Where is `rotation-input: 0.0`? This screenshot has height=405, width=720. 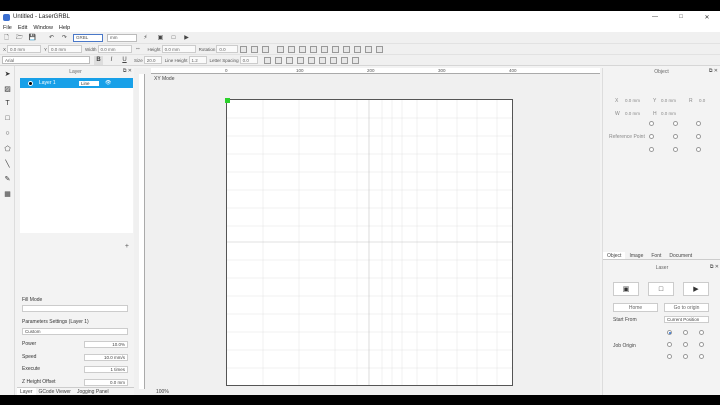
rotation-input: 0.0 is located at coordinates (227, 49).